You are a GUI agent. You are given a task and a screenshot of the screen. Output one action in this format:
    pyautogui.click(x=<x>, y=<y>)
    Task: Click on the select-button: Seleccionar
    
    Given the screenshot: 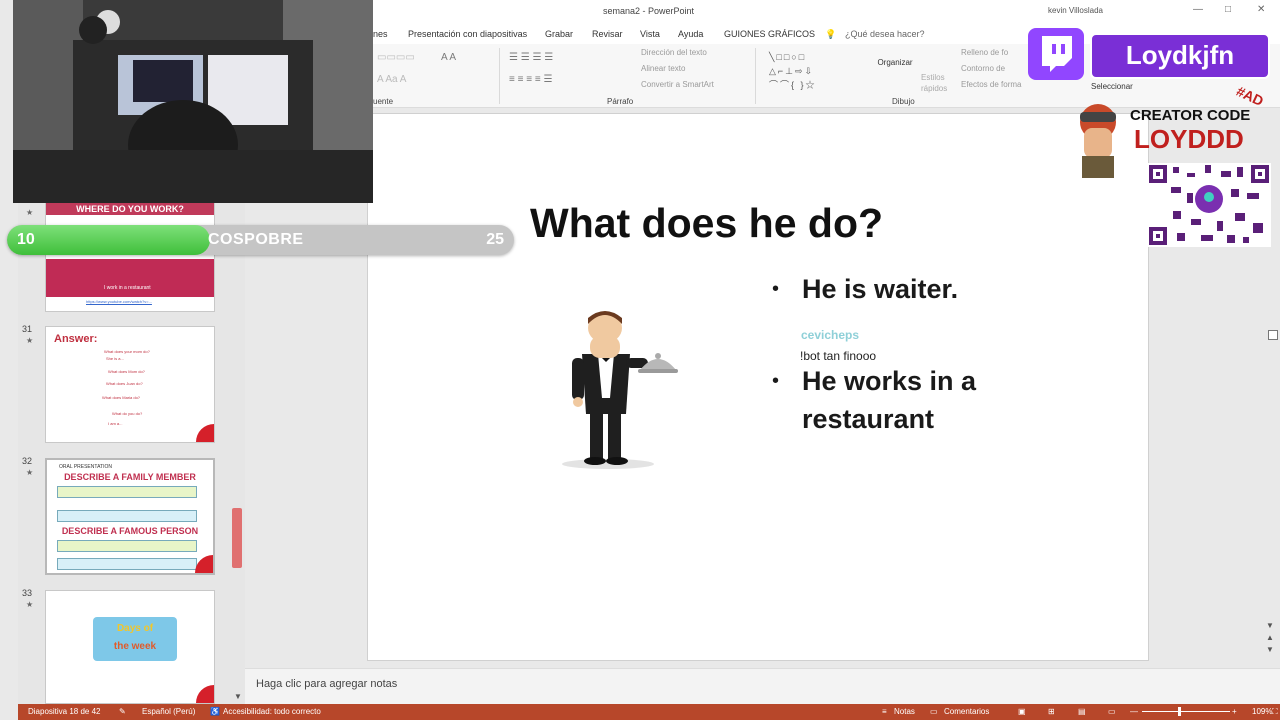 What is the action you would take?
    pyautogui.click(x=1112, y=86)
    